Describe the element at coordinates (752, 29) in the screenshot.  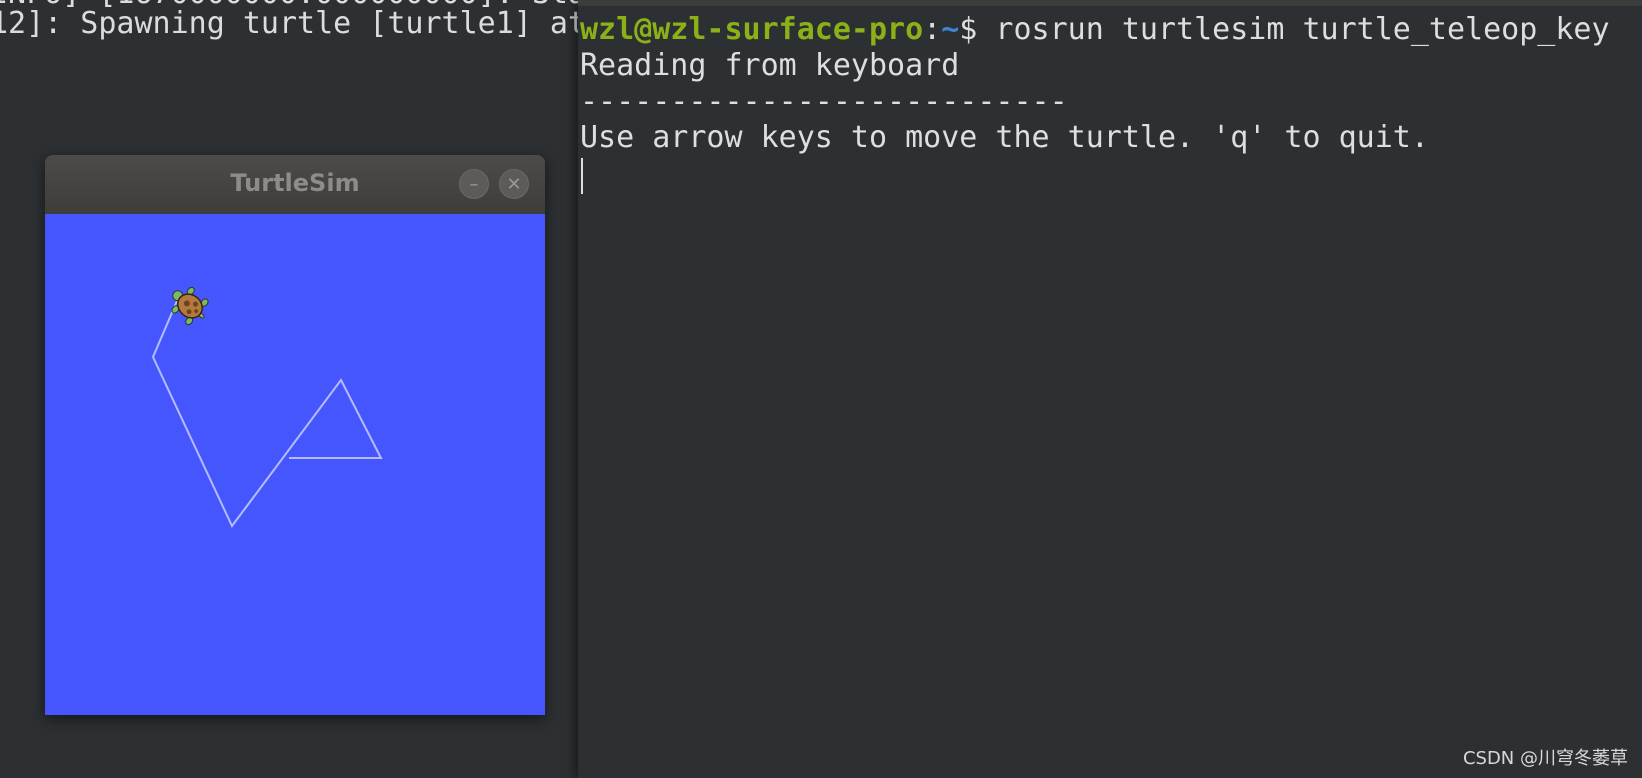
I see `prompt-user-host: wzl@wzl-surface-pro` at that location.